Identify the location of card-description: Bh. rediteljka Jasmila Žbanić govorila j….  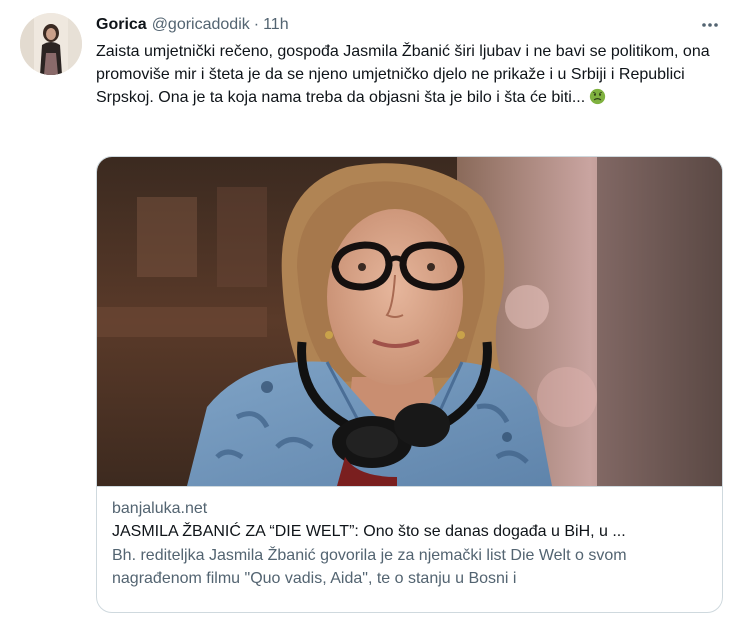
(369, 567).